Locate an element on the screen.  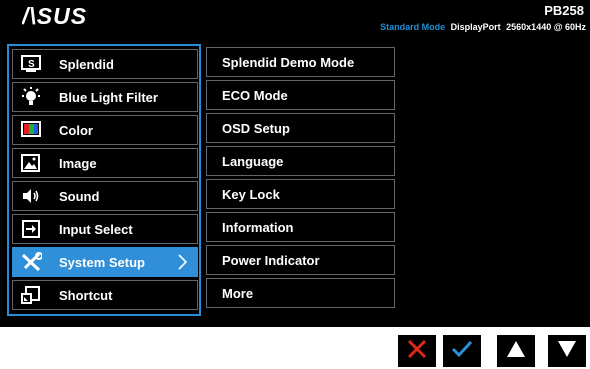
splendid-icon: S is located at coordinates (31, 64).